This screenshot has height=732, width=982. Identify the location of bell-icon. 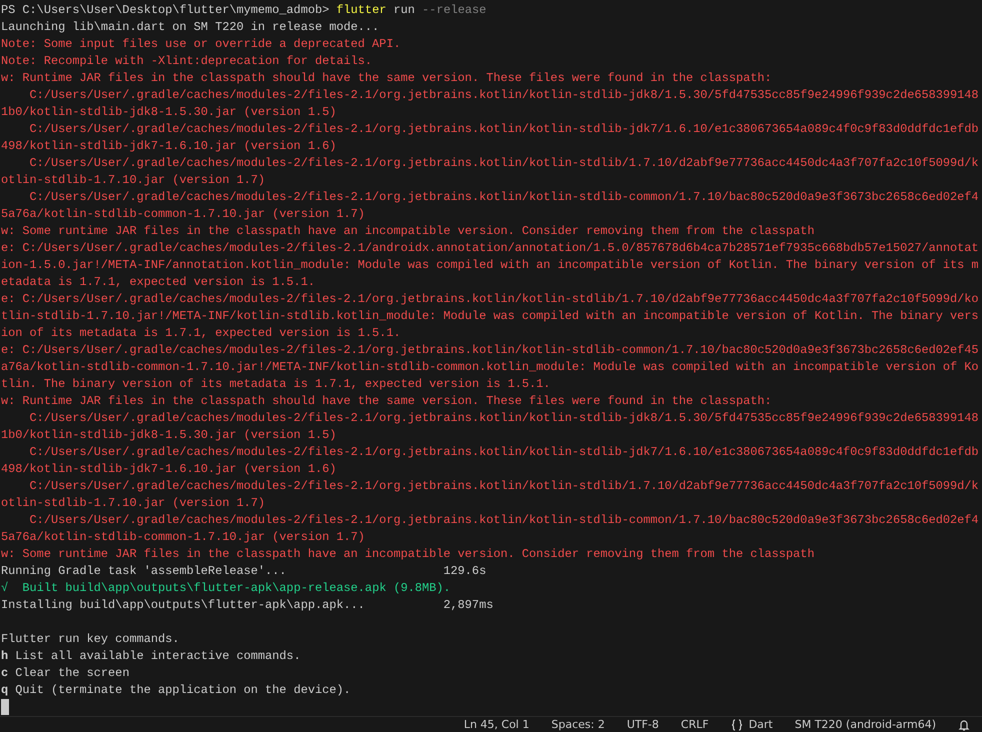
(964, 724).